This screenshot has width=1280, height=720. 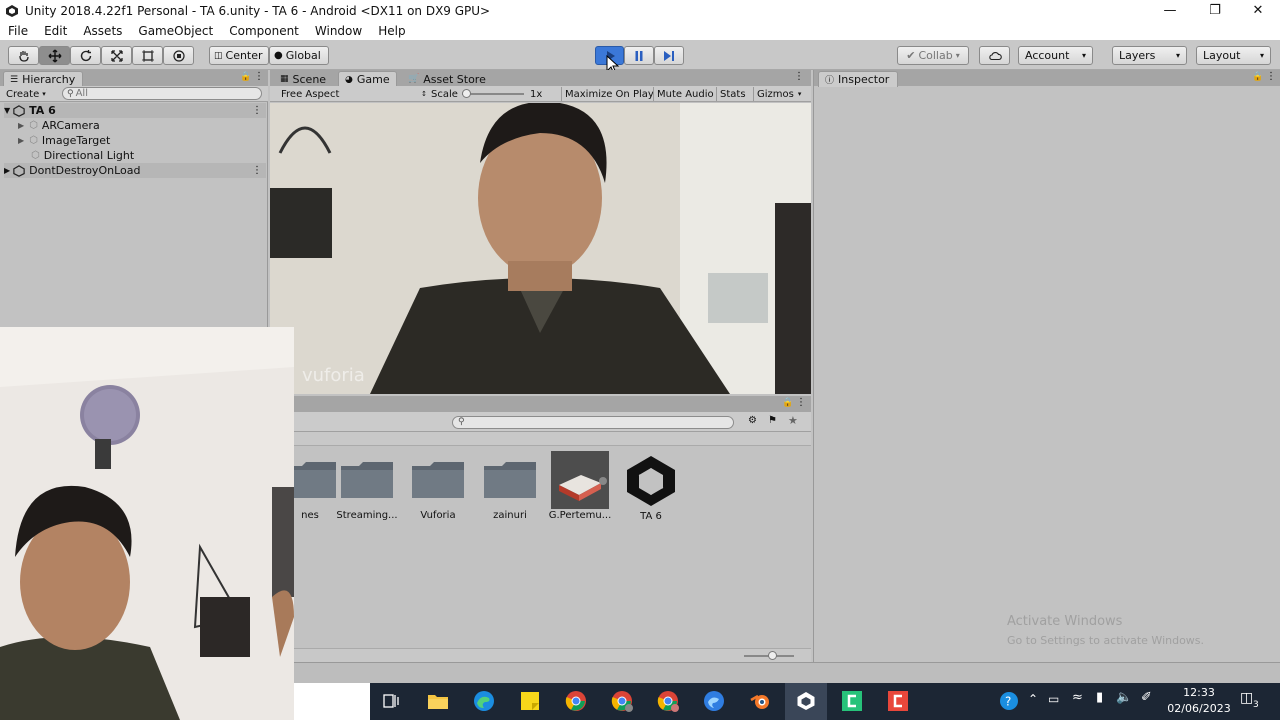 What do you see at coordinates (772, 420) in the screenshot?
I see `label-icon: ⚑` at bounding box center [772, 420].